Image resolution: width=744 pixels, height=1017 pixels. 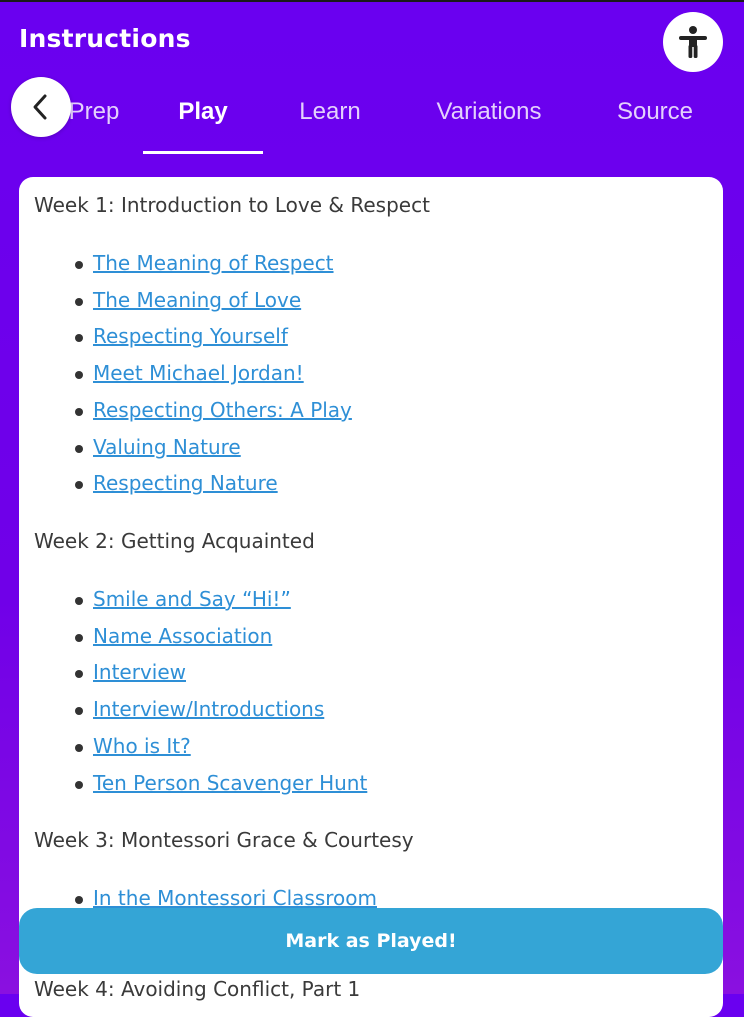 I want to click on week-heading: Week 4: Avoiding Conflict, Part 1, so click(x=197, y=989).